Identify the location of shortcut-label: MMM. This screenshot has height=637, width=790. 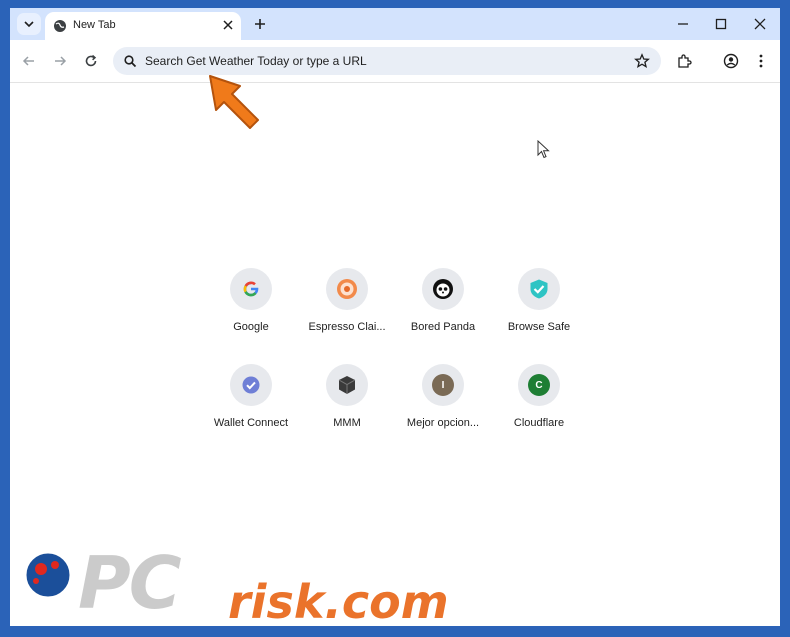
(347, 423).